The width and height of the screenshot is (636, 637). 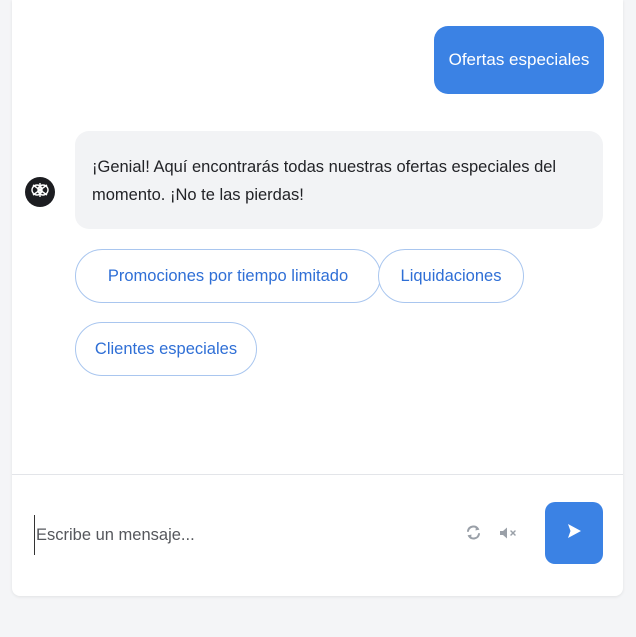 What do you see at coordinates (166, 349) in the screenshot?
I see `quick-reply-clientes-especiales: Clientes especiales` at bounding box center [166, 349].